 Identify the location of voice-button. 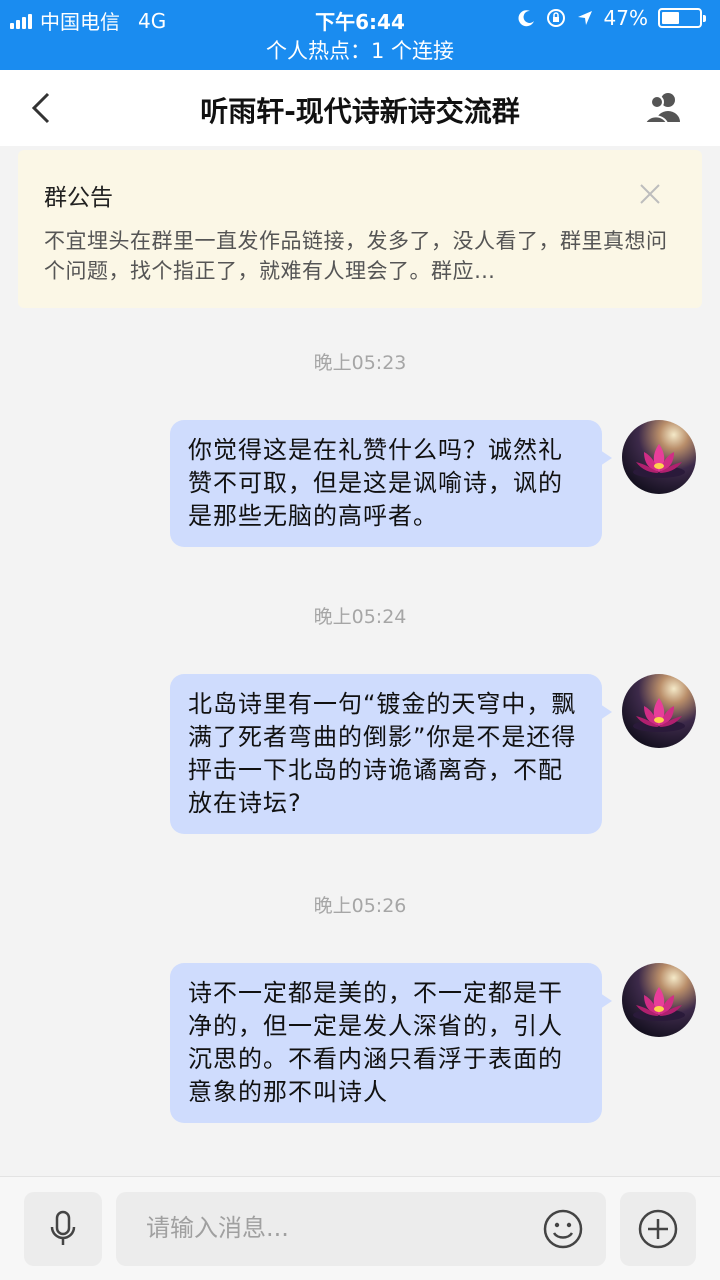
(63, 1229).